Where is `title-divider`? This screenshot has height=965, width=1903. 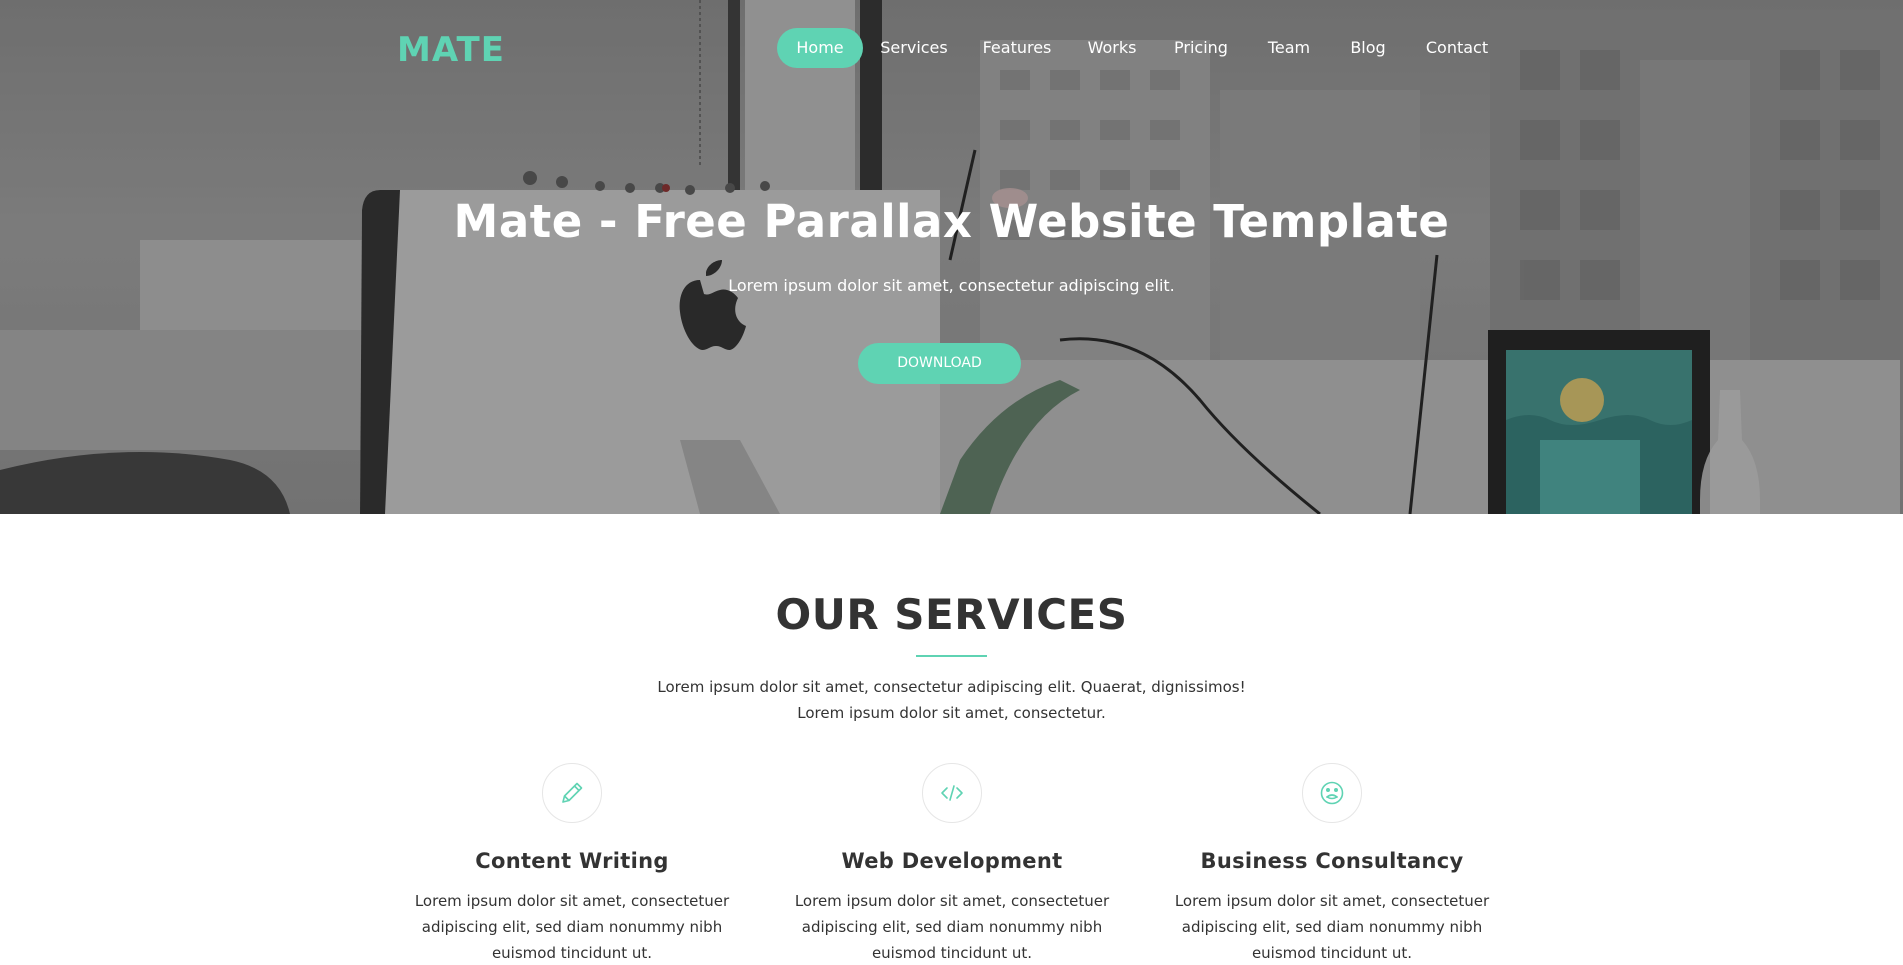
title-divider is located at coordinates (951, 656).